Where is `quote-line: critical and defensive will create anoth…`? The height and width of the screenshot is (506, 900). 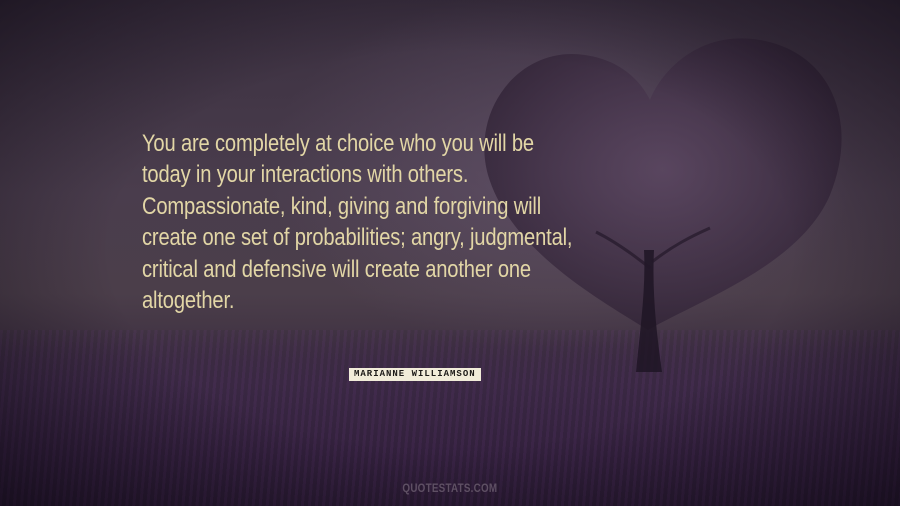 quote-line: critical and defensive will create anoth… is located at coordinates (336, 269).